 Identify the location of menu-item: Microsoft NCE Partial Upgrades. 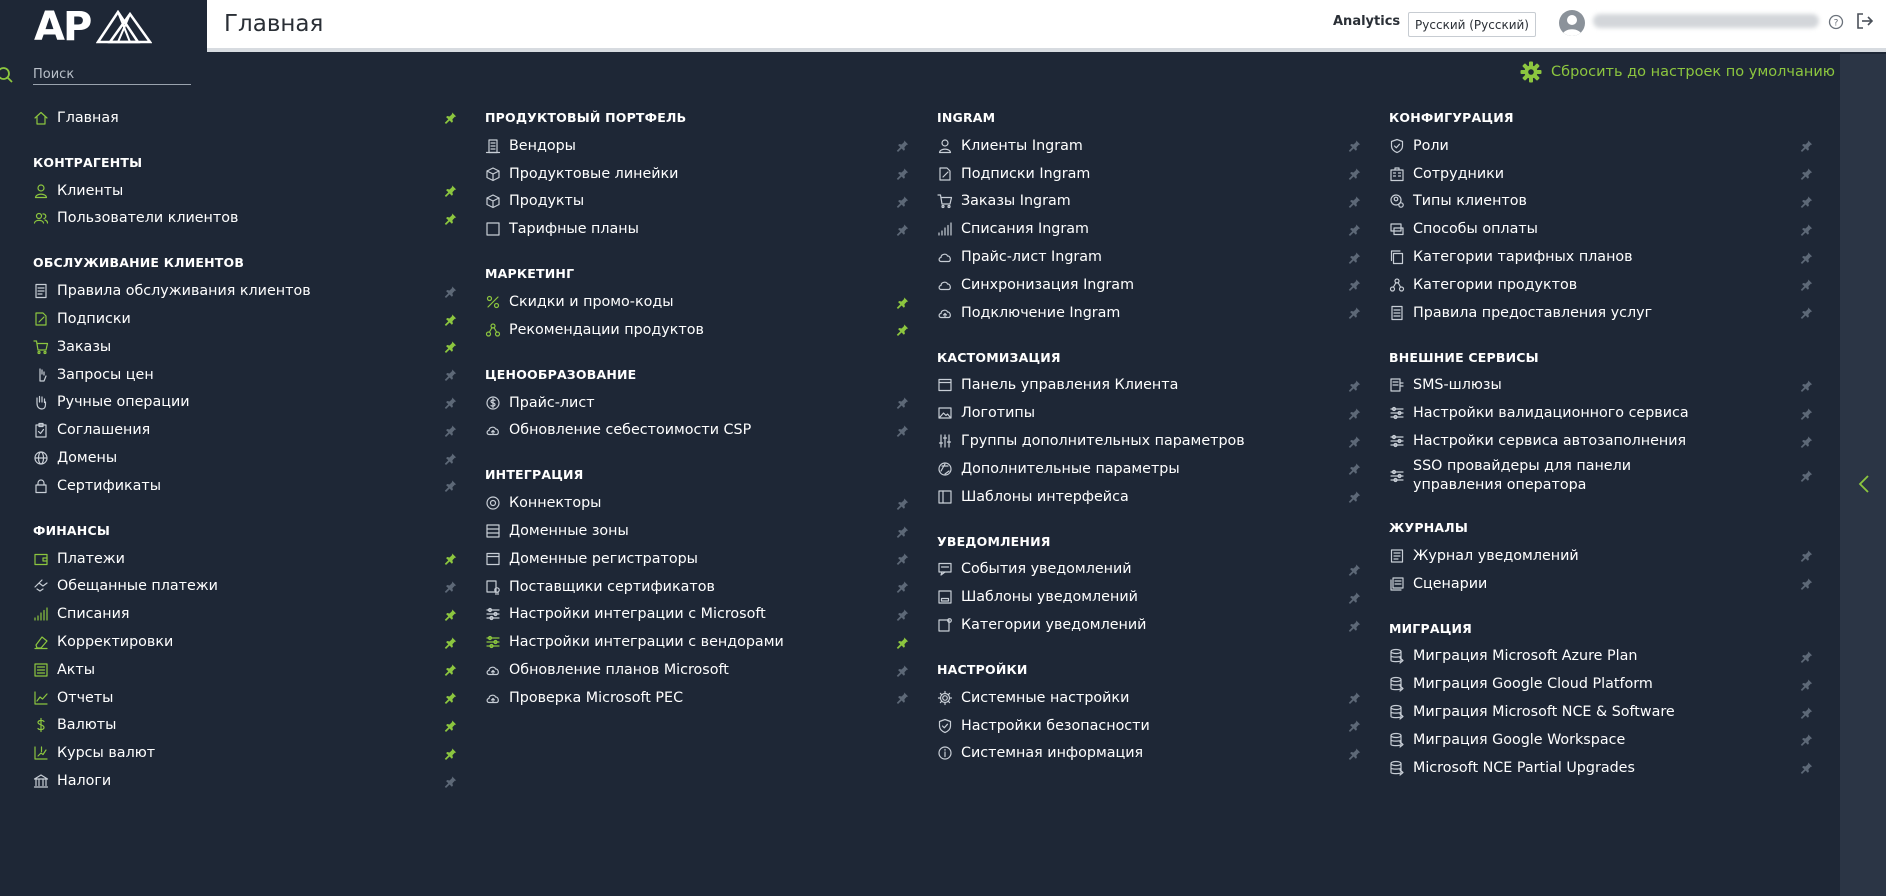
(1600, 768).